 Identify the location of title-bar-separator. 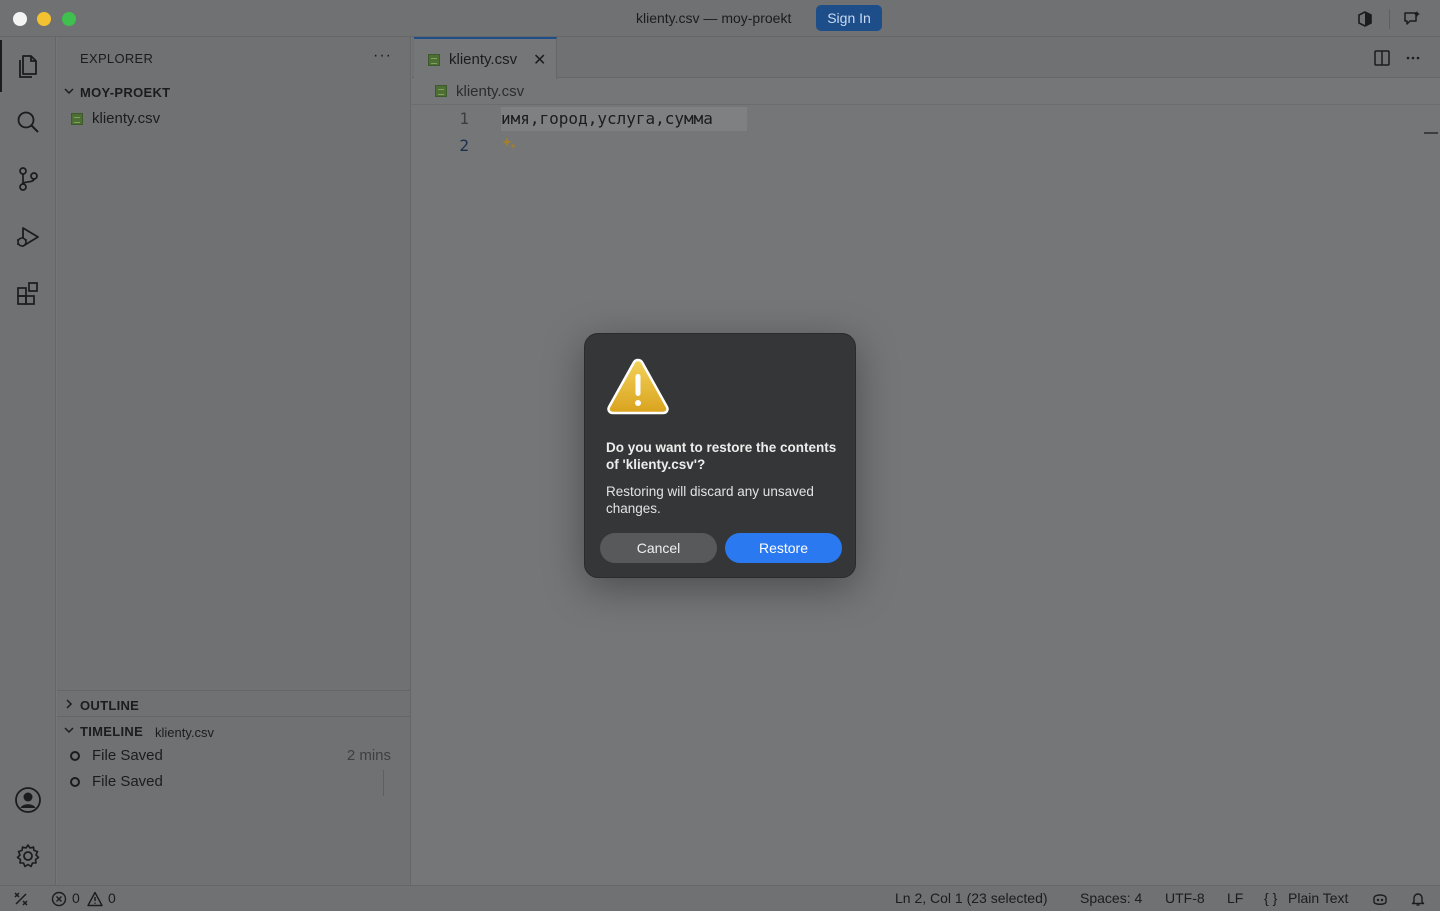
(1389, 19).